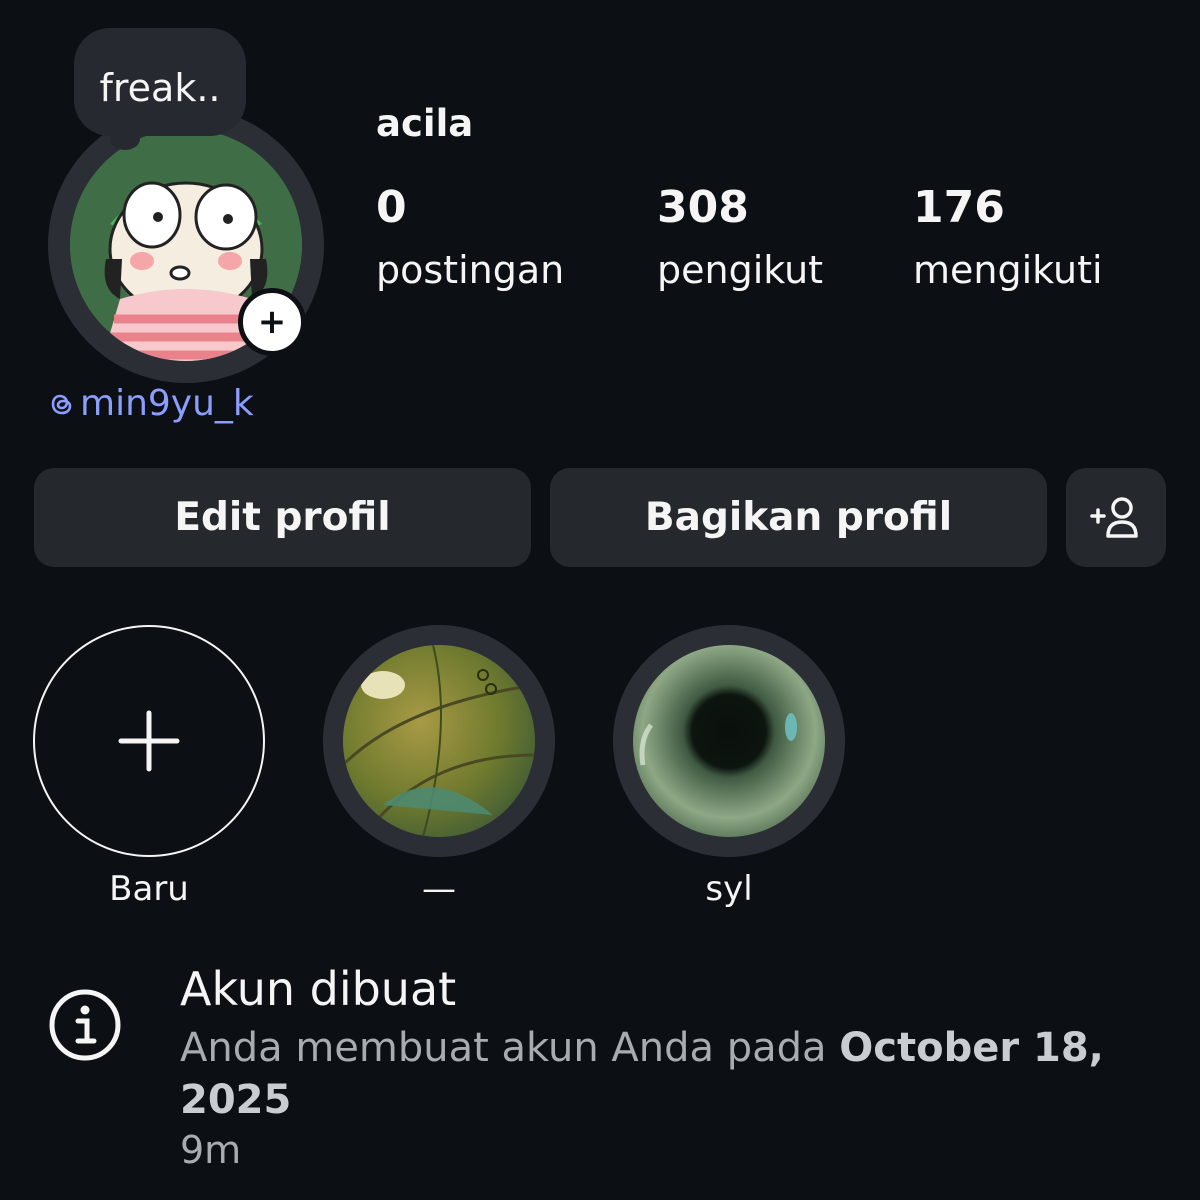  What do you see at coordinates (211, 1150) in the screenshot?
I see `account-created-time: 9m` at bounding box center [211, 1150].